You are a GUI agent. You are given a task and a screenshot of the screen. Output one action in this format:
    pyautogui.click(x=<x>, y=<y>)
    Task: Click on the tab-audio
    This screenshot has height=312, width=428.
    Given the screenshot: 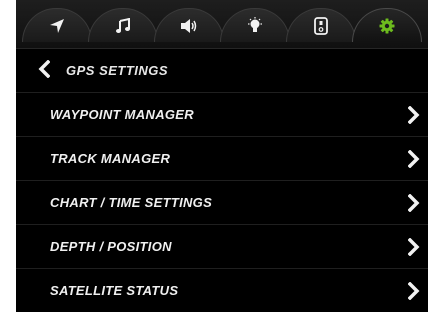 What is the action you would take?
    pyautogui.click(x=189, y=25)
    